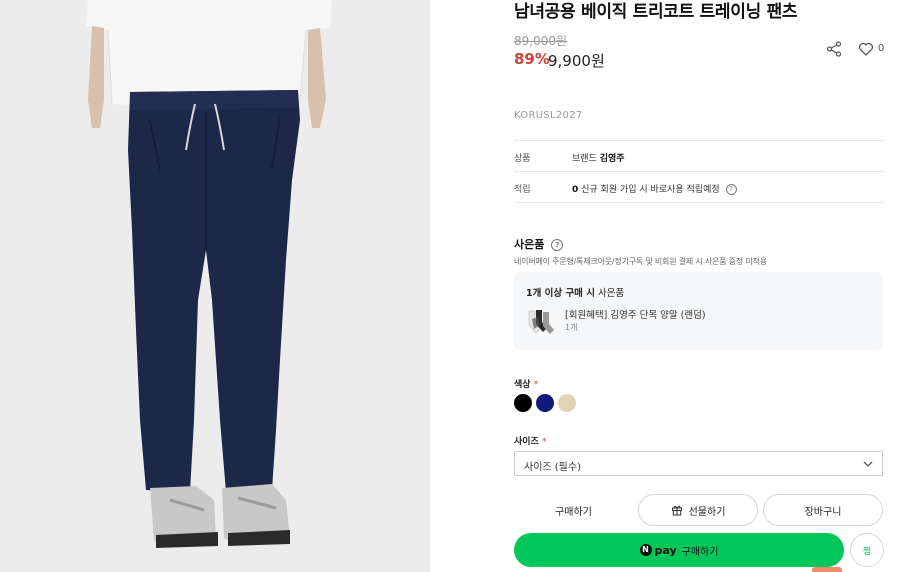 The width and height of the screenshot is (900, 572). I want to click on gift-button-label: 선물하기, so click(707, 512).